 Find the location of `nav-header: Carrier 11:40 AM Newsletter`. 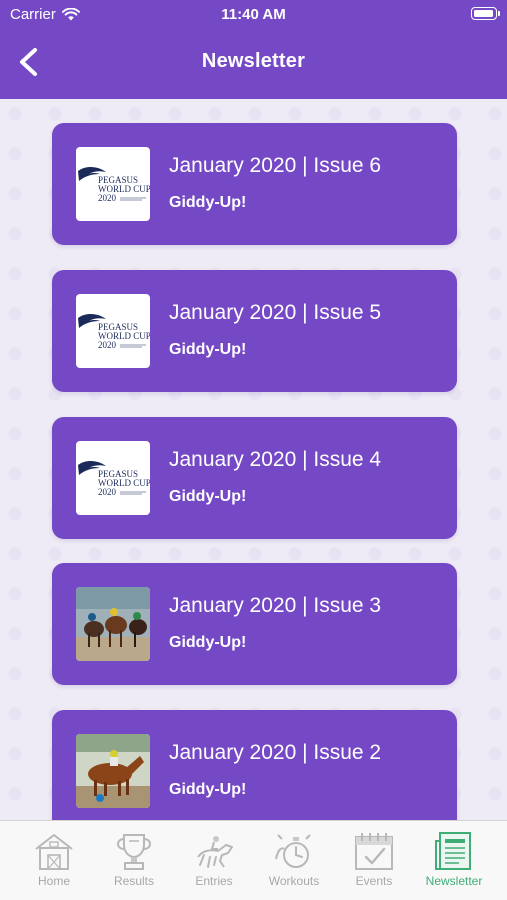

nav-header: Carrier 11:40 AM Newsletter is located at coordinates (253, 49).